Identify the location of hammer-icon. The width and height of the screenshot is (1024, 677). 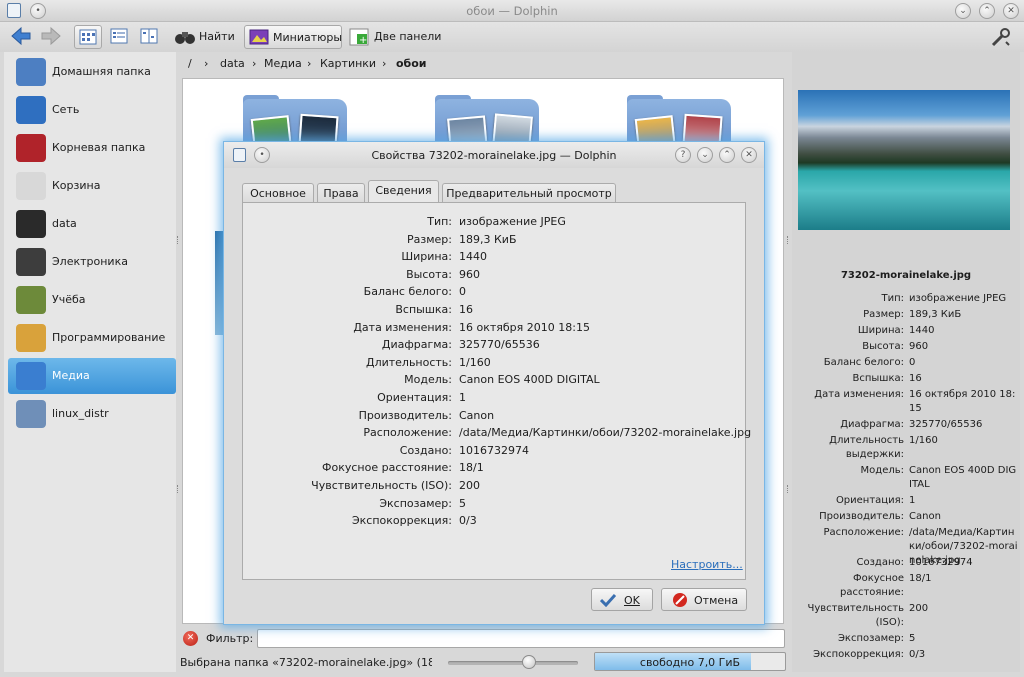
(31, 338).